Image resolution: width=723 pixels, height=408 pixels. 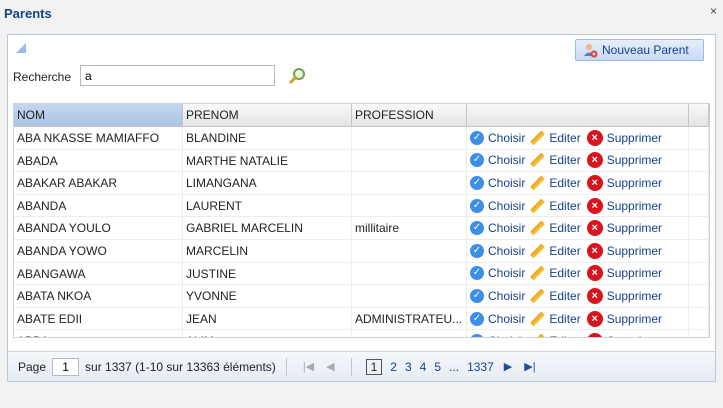 I want to click on column-header-profession: PROFESSION, so click(x=409, y=115).